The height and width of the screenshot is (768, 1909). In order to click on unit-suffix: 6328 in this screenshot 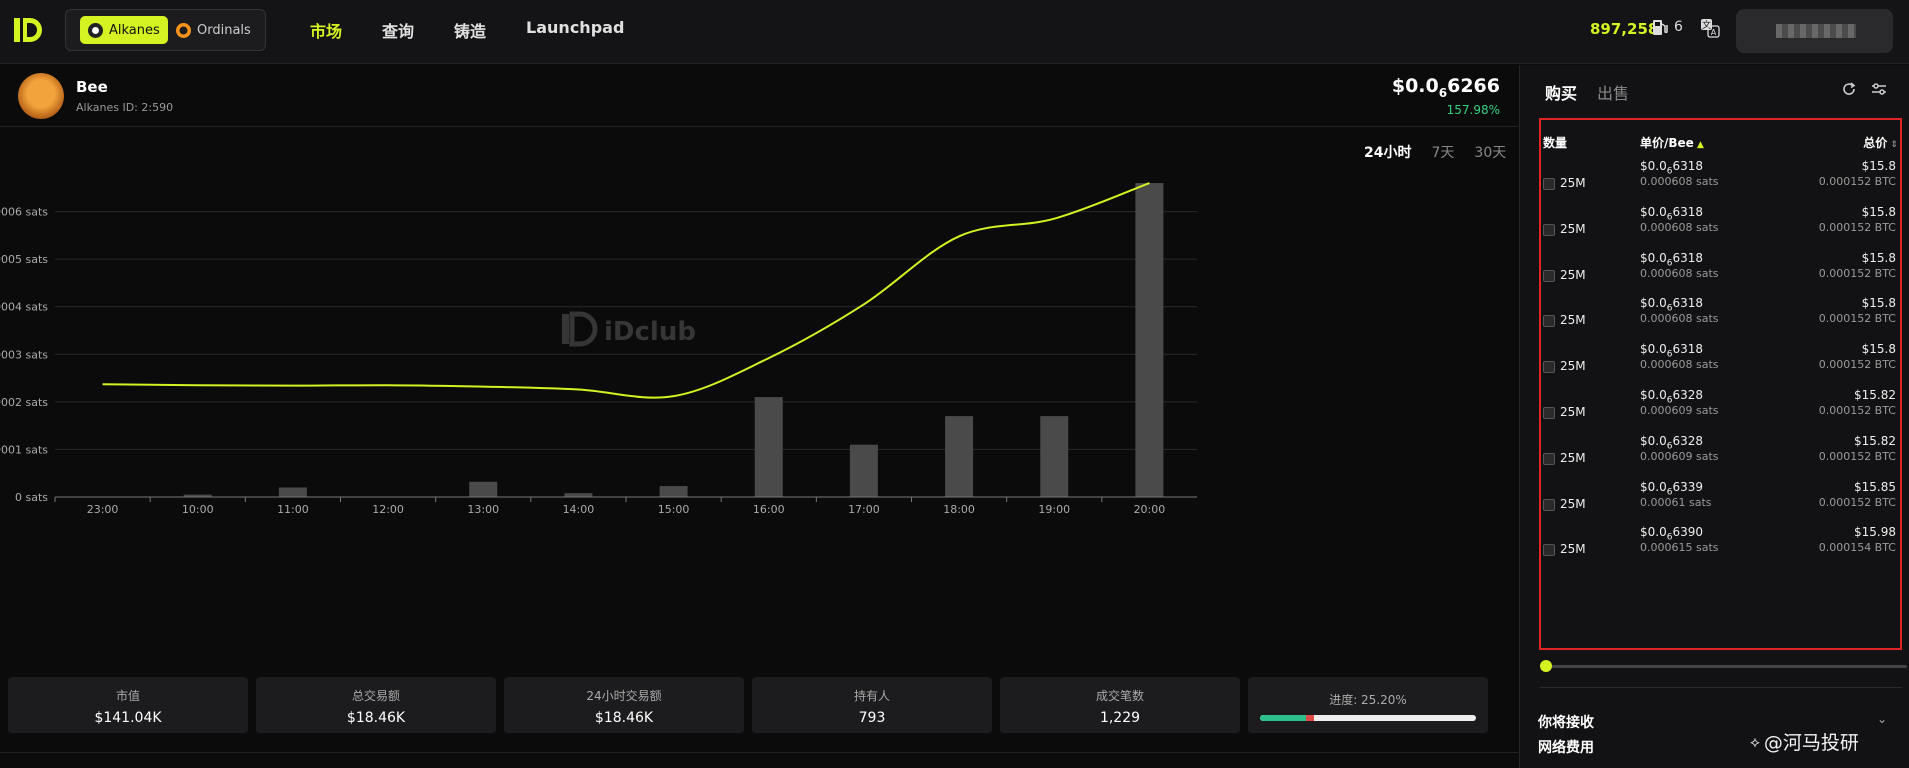, I will do `click(1687, 395)`.